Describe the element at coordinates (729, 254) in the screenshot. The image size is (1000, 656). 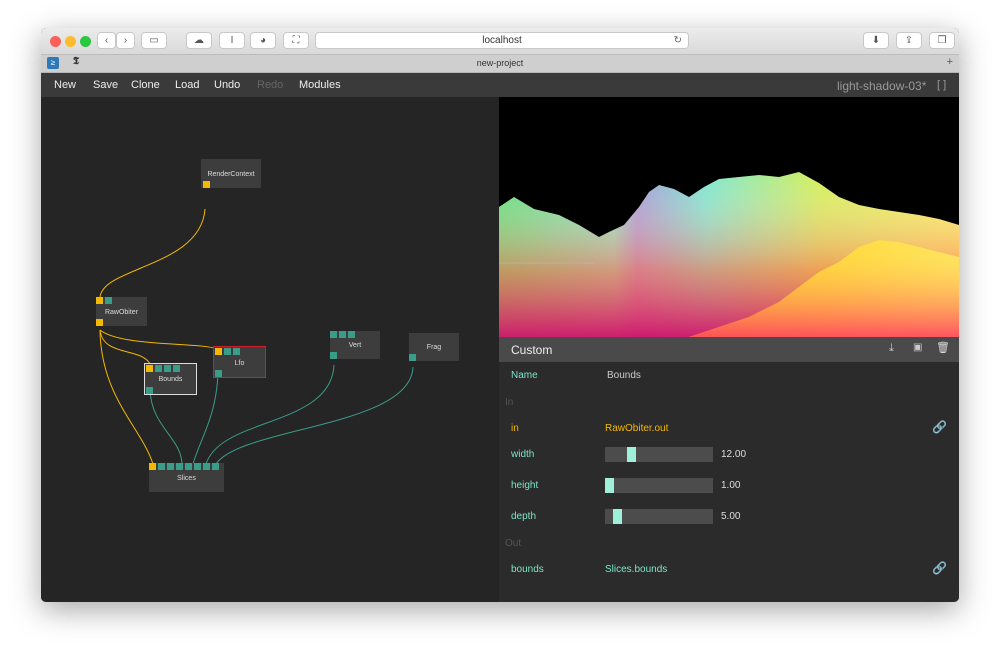
I see `terrain-render` at that location.